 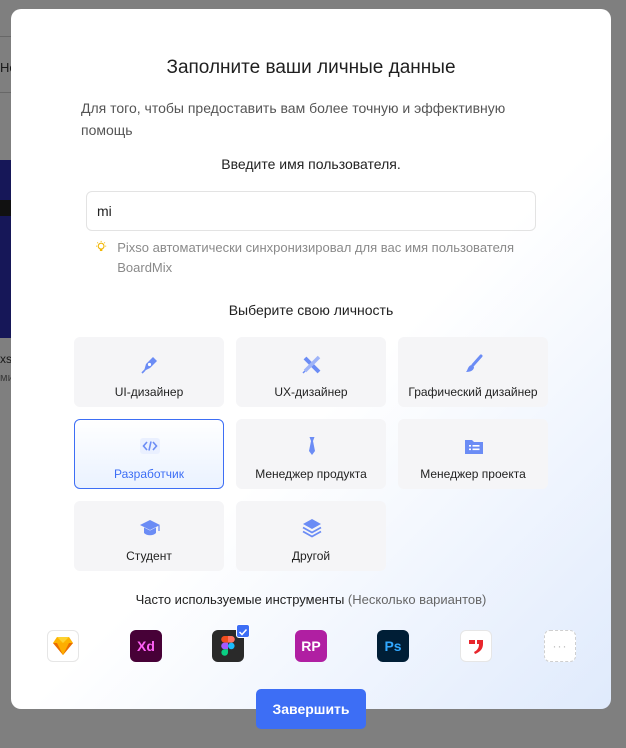 I want to click on photoshop-tool: Ps, so click(x=393, y=646).